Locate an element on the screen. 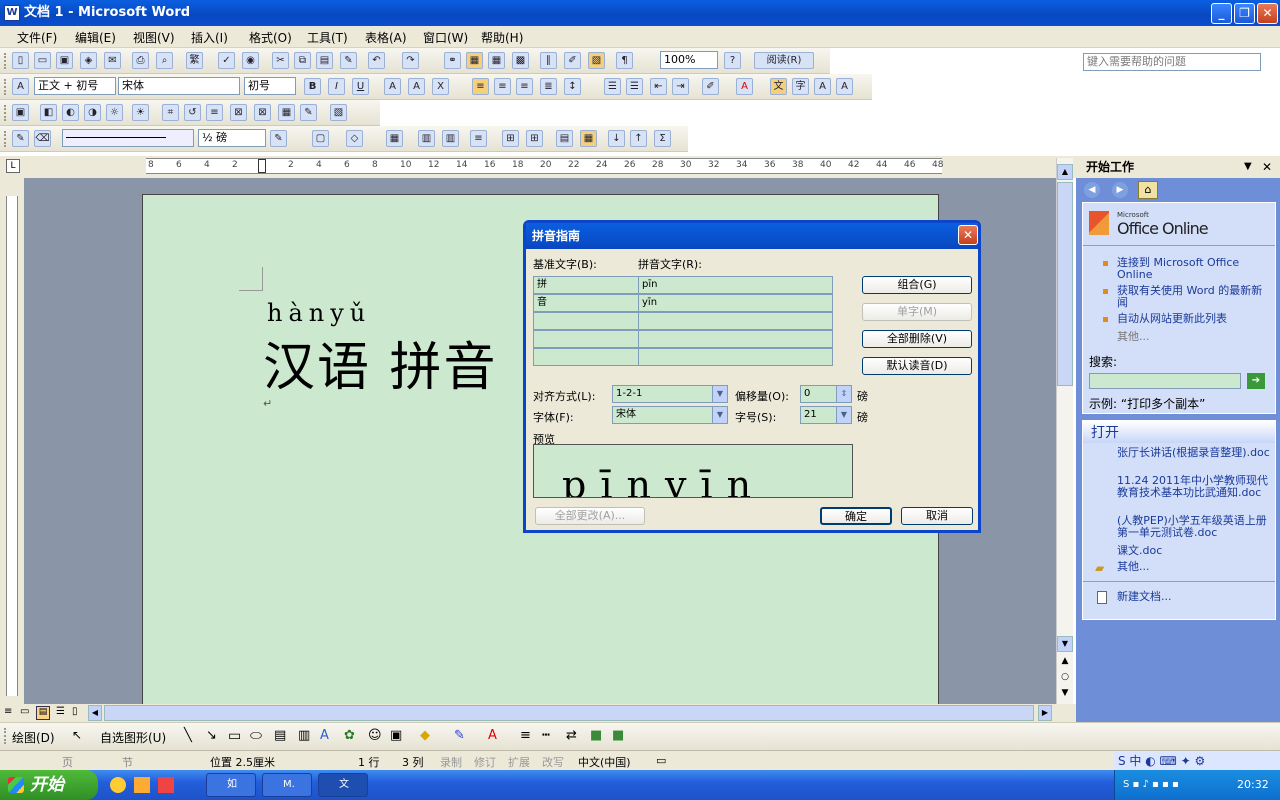  text-wrap-icon: ⊠ is located at coordinates (262, 112).